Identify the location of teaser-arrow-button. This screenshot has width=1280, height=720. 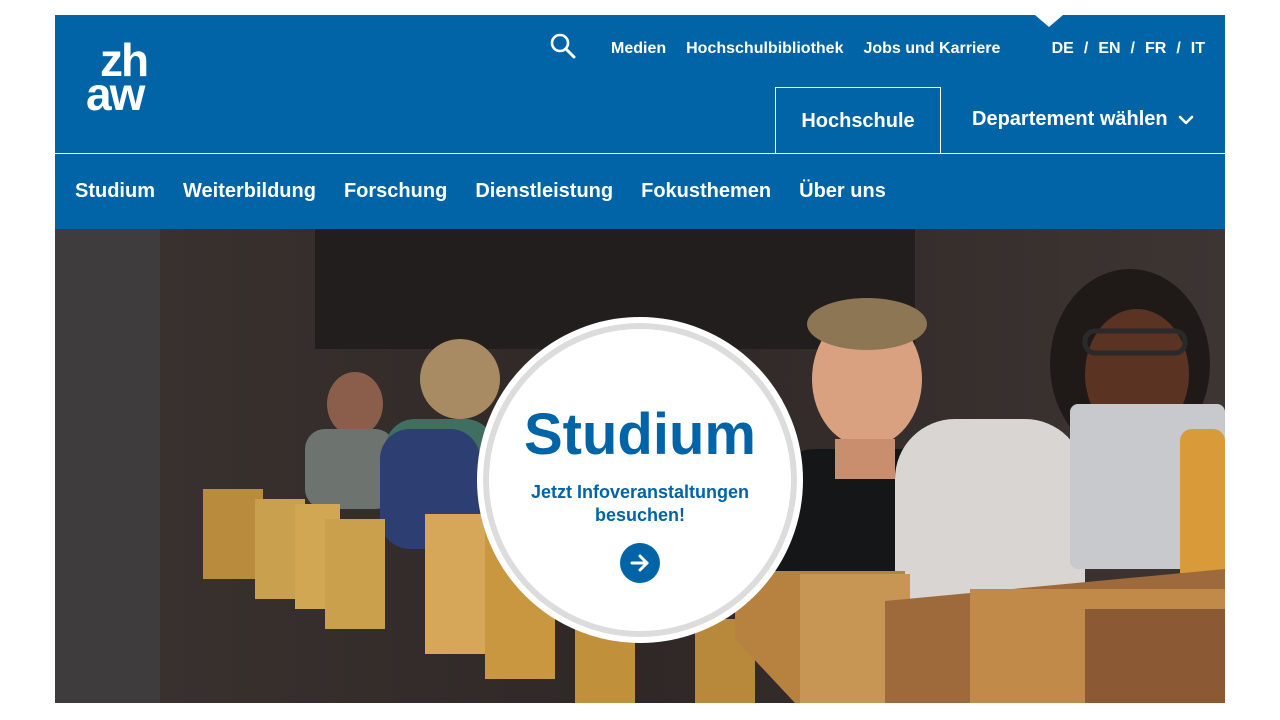
(640, 563).